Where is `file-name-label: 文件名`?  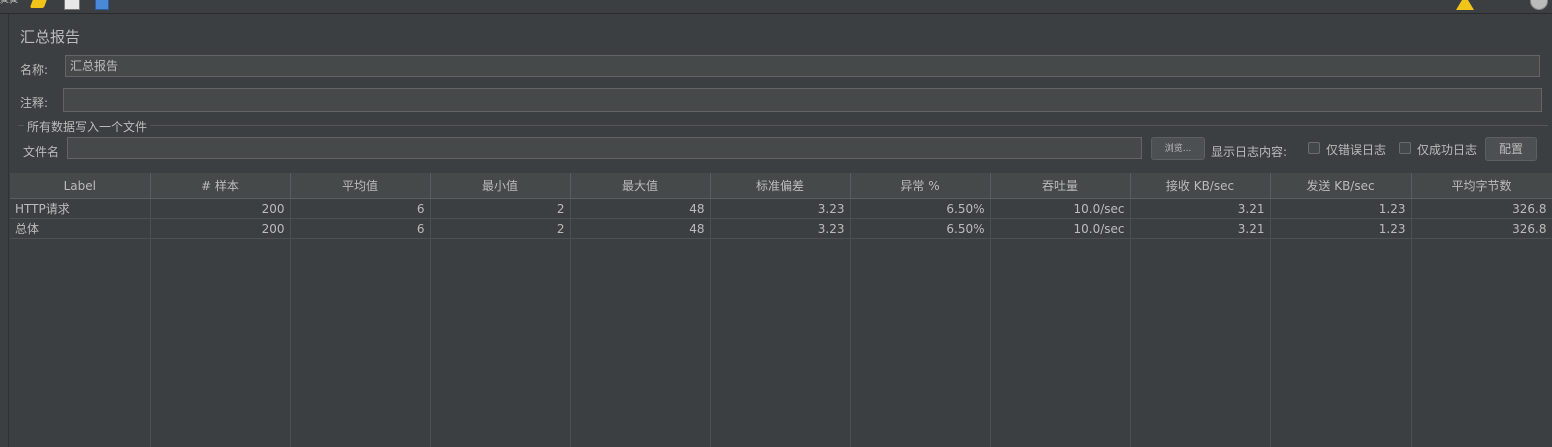 file-name-label: 文件名 is located at coordinates (41, 152).